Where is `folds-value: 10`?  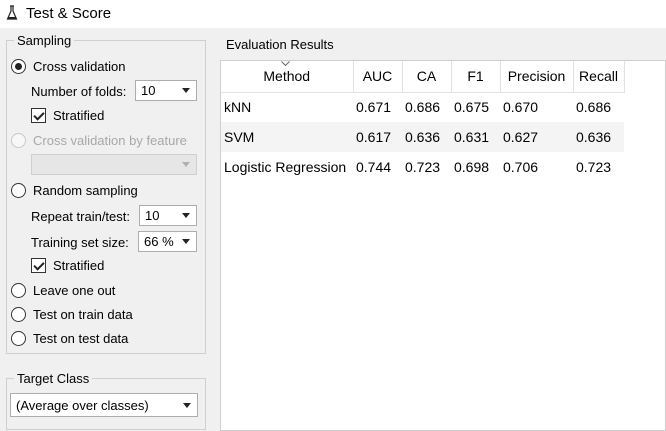 folds-value: 10 is located at coordinates (148, 90).